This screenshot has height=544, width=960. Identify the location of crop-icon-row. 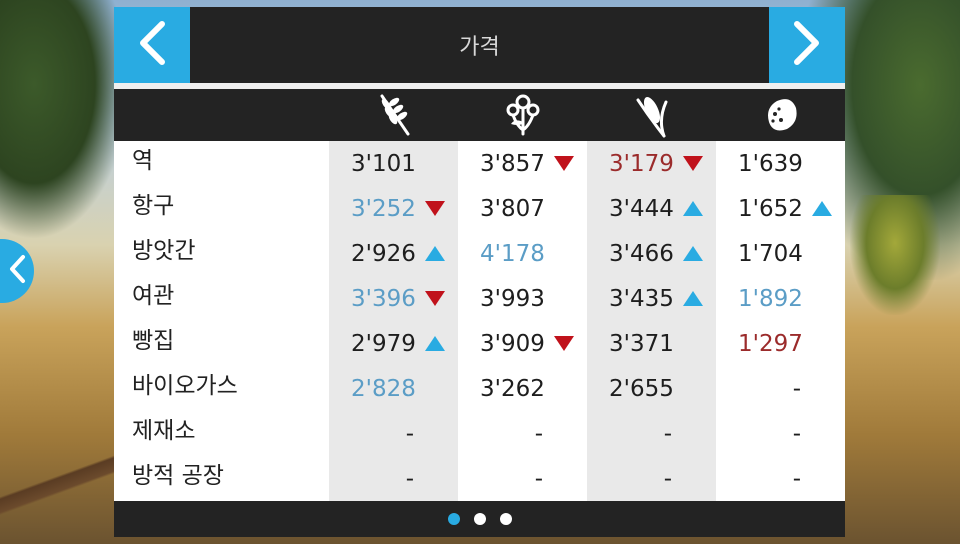
(479, 115).